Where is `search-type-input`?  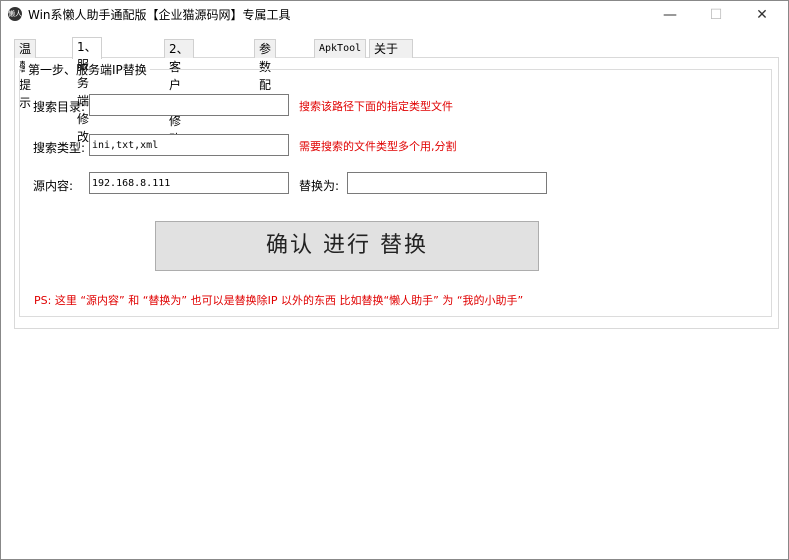 search-type-input is located at coordinates (189, 145).